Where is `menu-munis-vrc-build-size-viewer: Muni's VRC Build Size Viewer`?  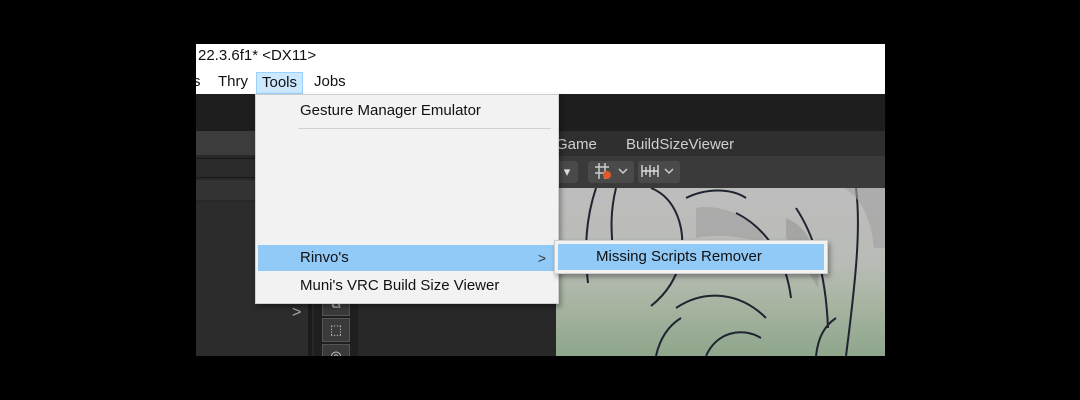
menu-munis-vrc-build-size-viewer: Muni's VRC Build Size Viewer is located at coordinates (407, 286).